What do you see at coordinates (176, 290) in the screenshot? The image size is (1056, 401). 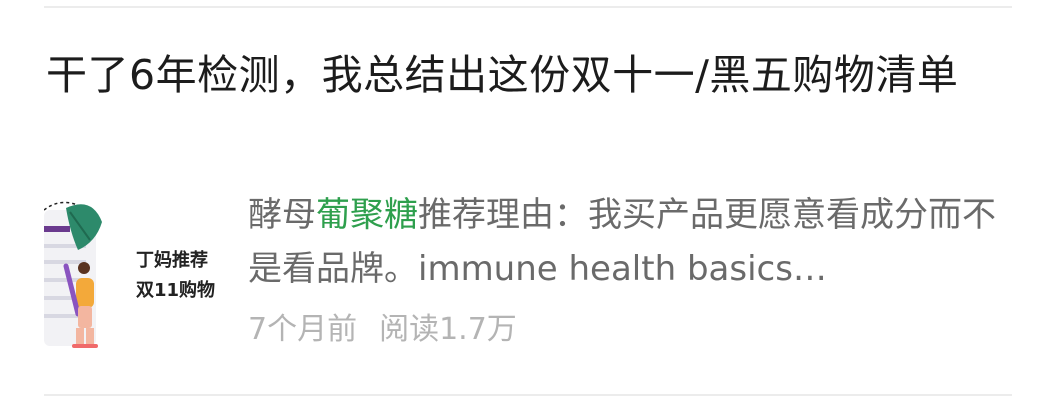 I see `thumbnail-caption-line2: 双11购物` at bounding box center [176, 290].